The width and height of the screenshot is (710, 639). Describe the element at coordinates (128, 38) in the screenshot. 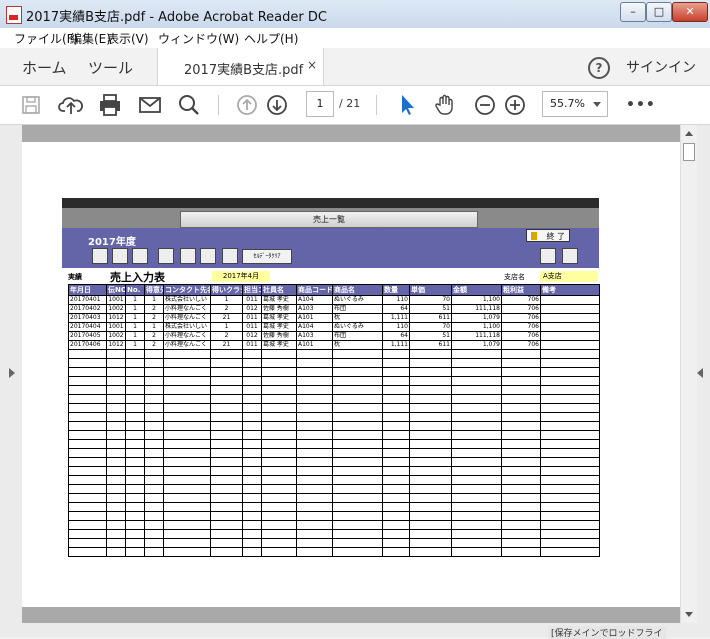

I see `menu-view: 表示(V)` at that location.